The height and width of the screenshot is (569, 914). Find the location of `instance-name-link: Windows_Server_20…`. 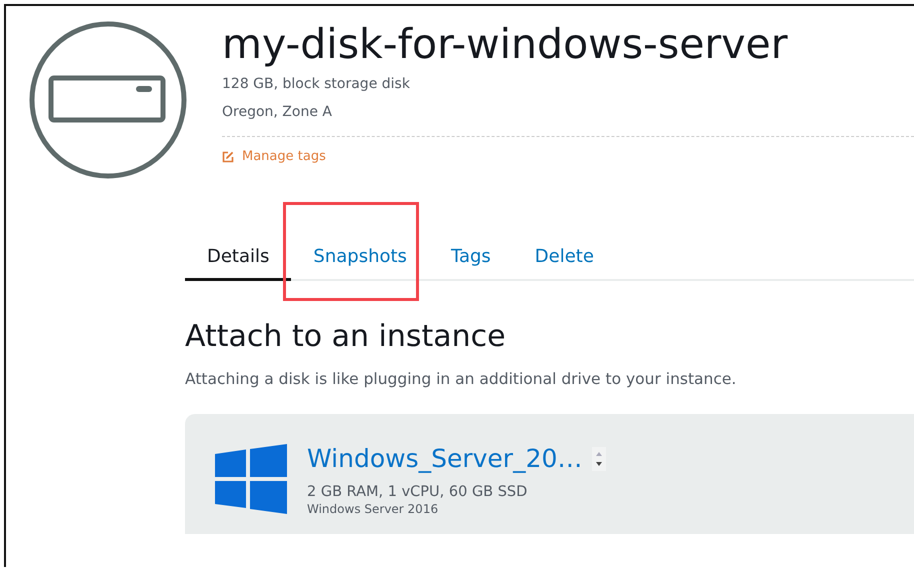

instance-name-link: Windows_Server_20… is located at coordinates (444, 459).